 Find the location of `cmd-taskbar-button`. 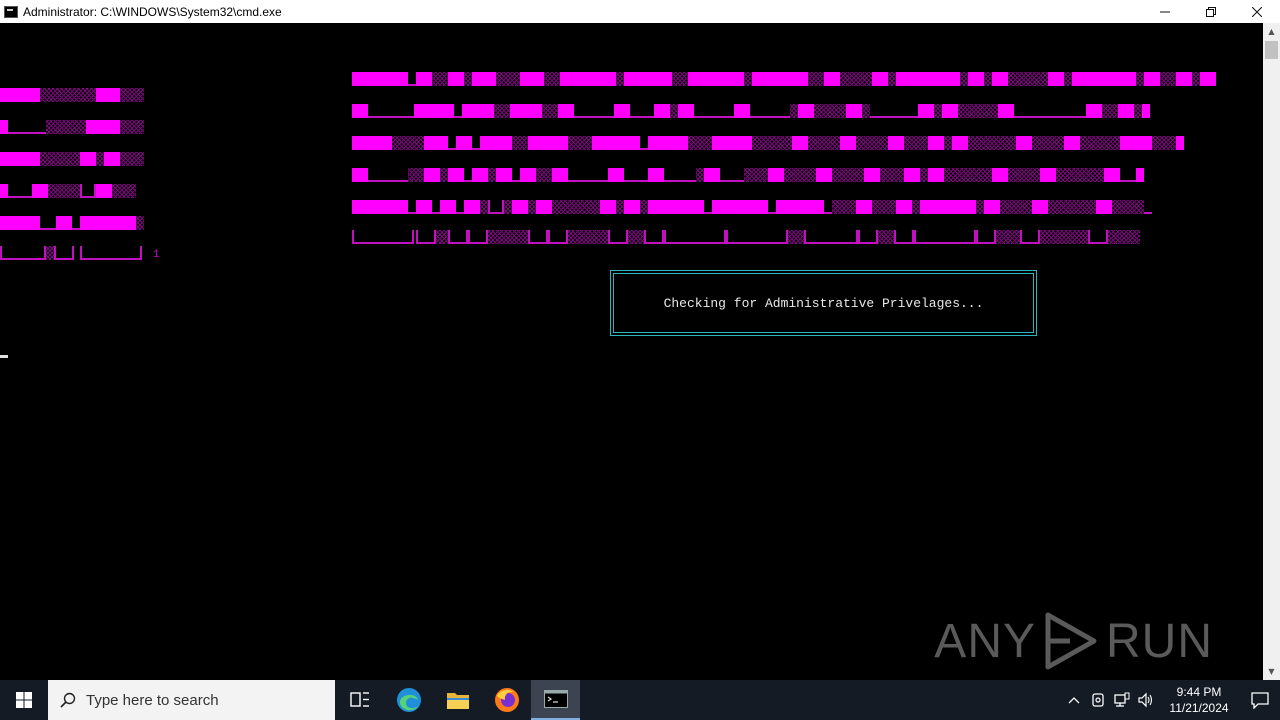

cmd-taskbar-button is located at coordinates (555, 700).